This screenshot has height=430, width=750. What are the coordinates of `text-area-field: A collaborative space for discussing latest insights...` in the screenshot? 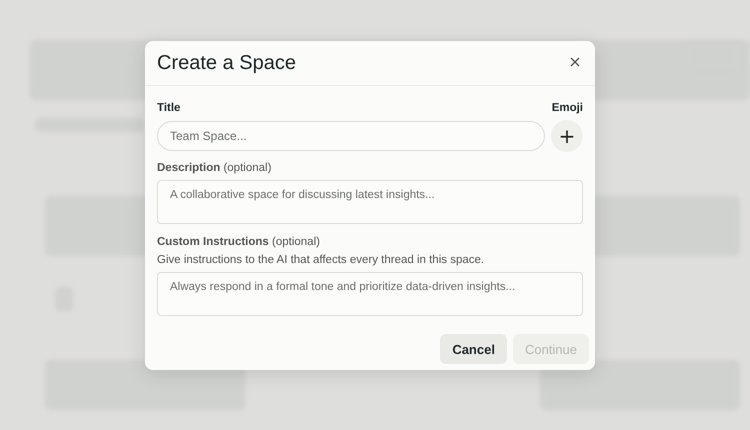 It's located at (370, 202).